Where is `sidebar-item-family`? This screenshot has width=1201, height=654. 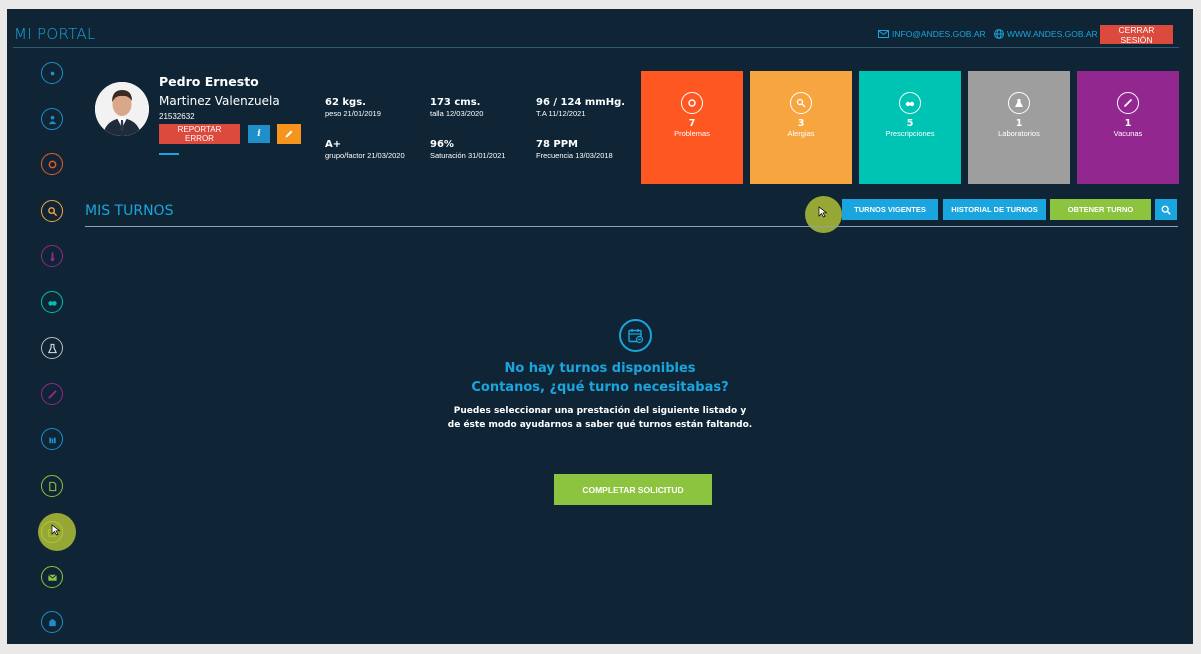 sidebar-item-family is located at coordinates (52, 439).